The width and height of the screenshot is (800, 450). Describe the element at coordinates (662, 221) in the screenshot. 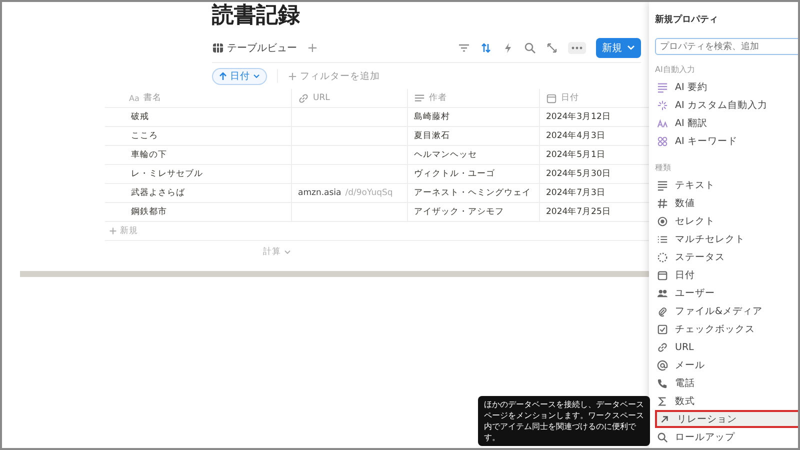

I see `radio-icon` at that location.